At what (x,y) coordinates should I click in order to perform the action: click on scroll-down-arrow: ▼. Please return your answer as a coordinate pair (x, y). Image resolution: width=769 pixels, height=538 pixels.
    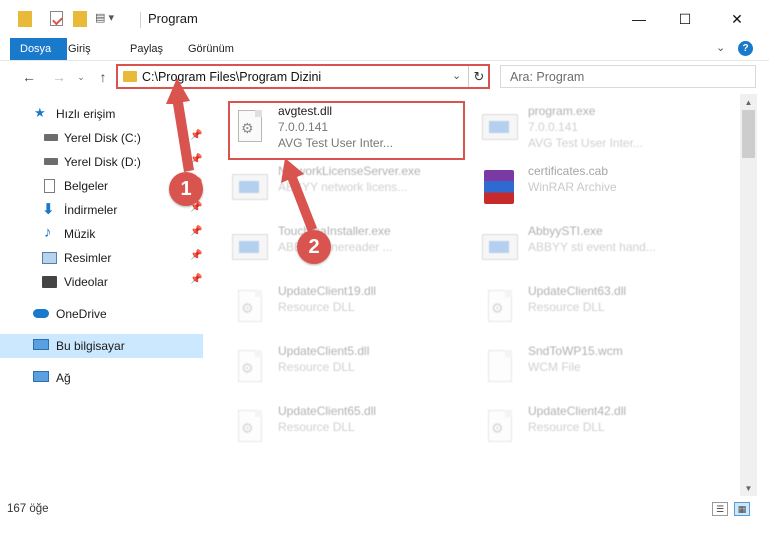
    Looking at the image, I should click on (748, 488).